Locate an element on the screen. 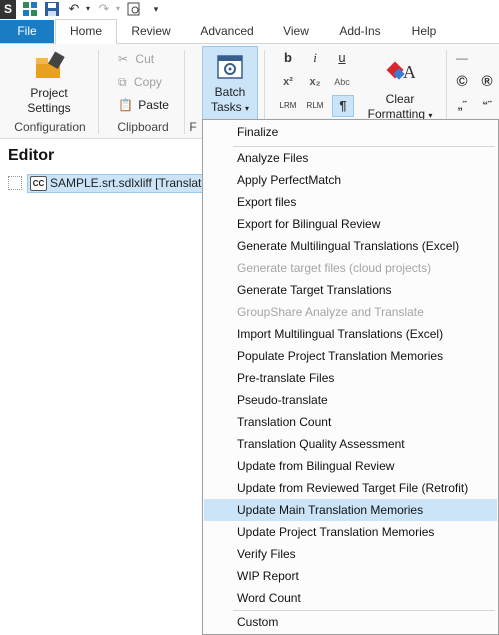  menu-item-update-main-translation-memories: Update Main Translation Memories is located at coordinates (350, 510).